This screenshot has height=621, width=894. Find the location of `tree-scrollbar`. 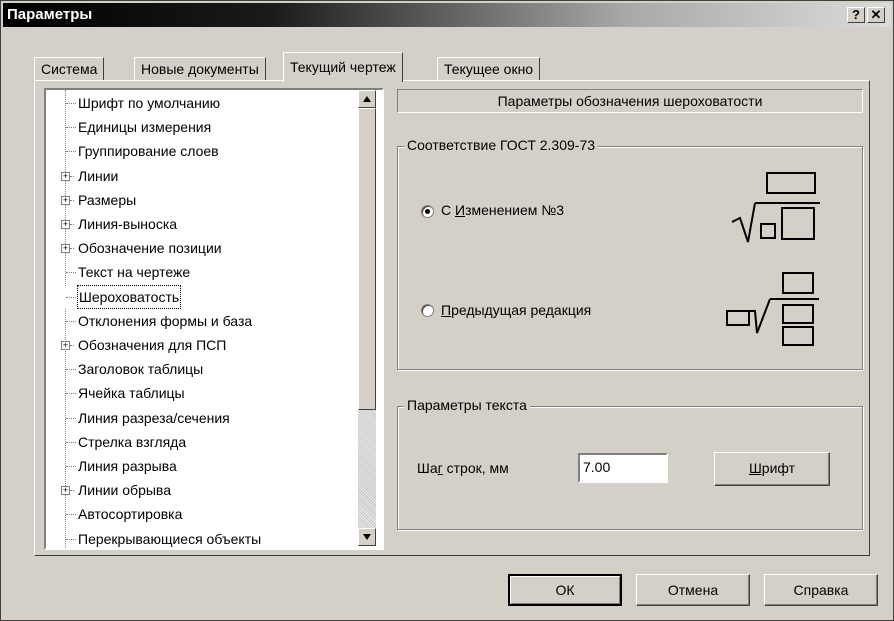

tree-scrollbar is located at coordinates (367, 318).